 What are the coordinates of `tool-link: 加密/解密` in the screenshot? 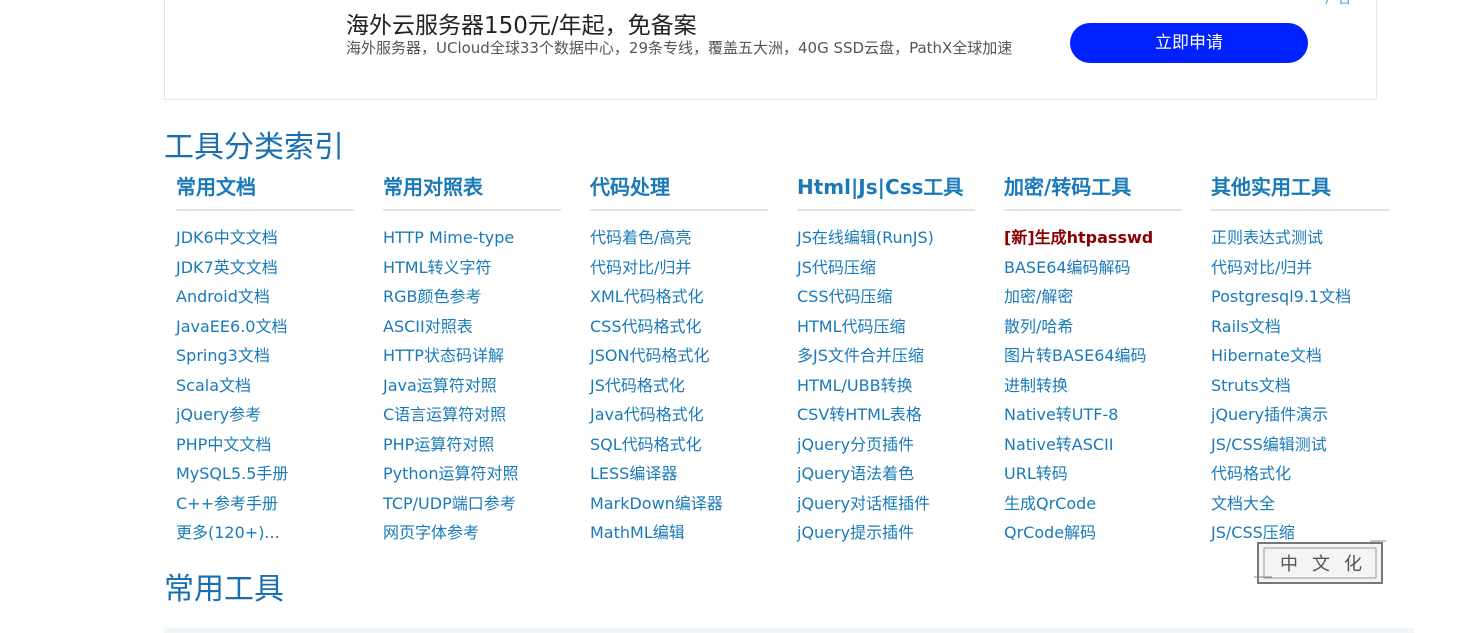 It's located at (1093, 297).